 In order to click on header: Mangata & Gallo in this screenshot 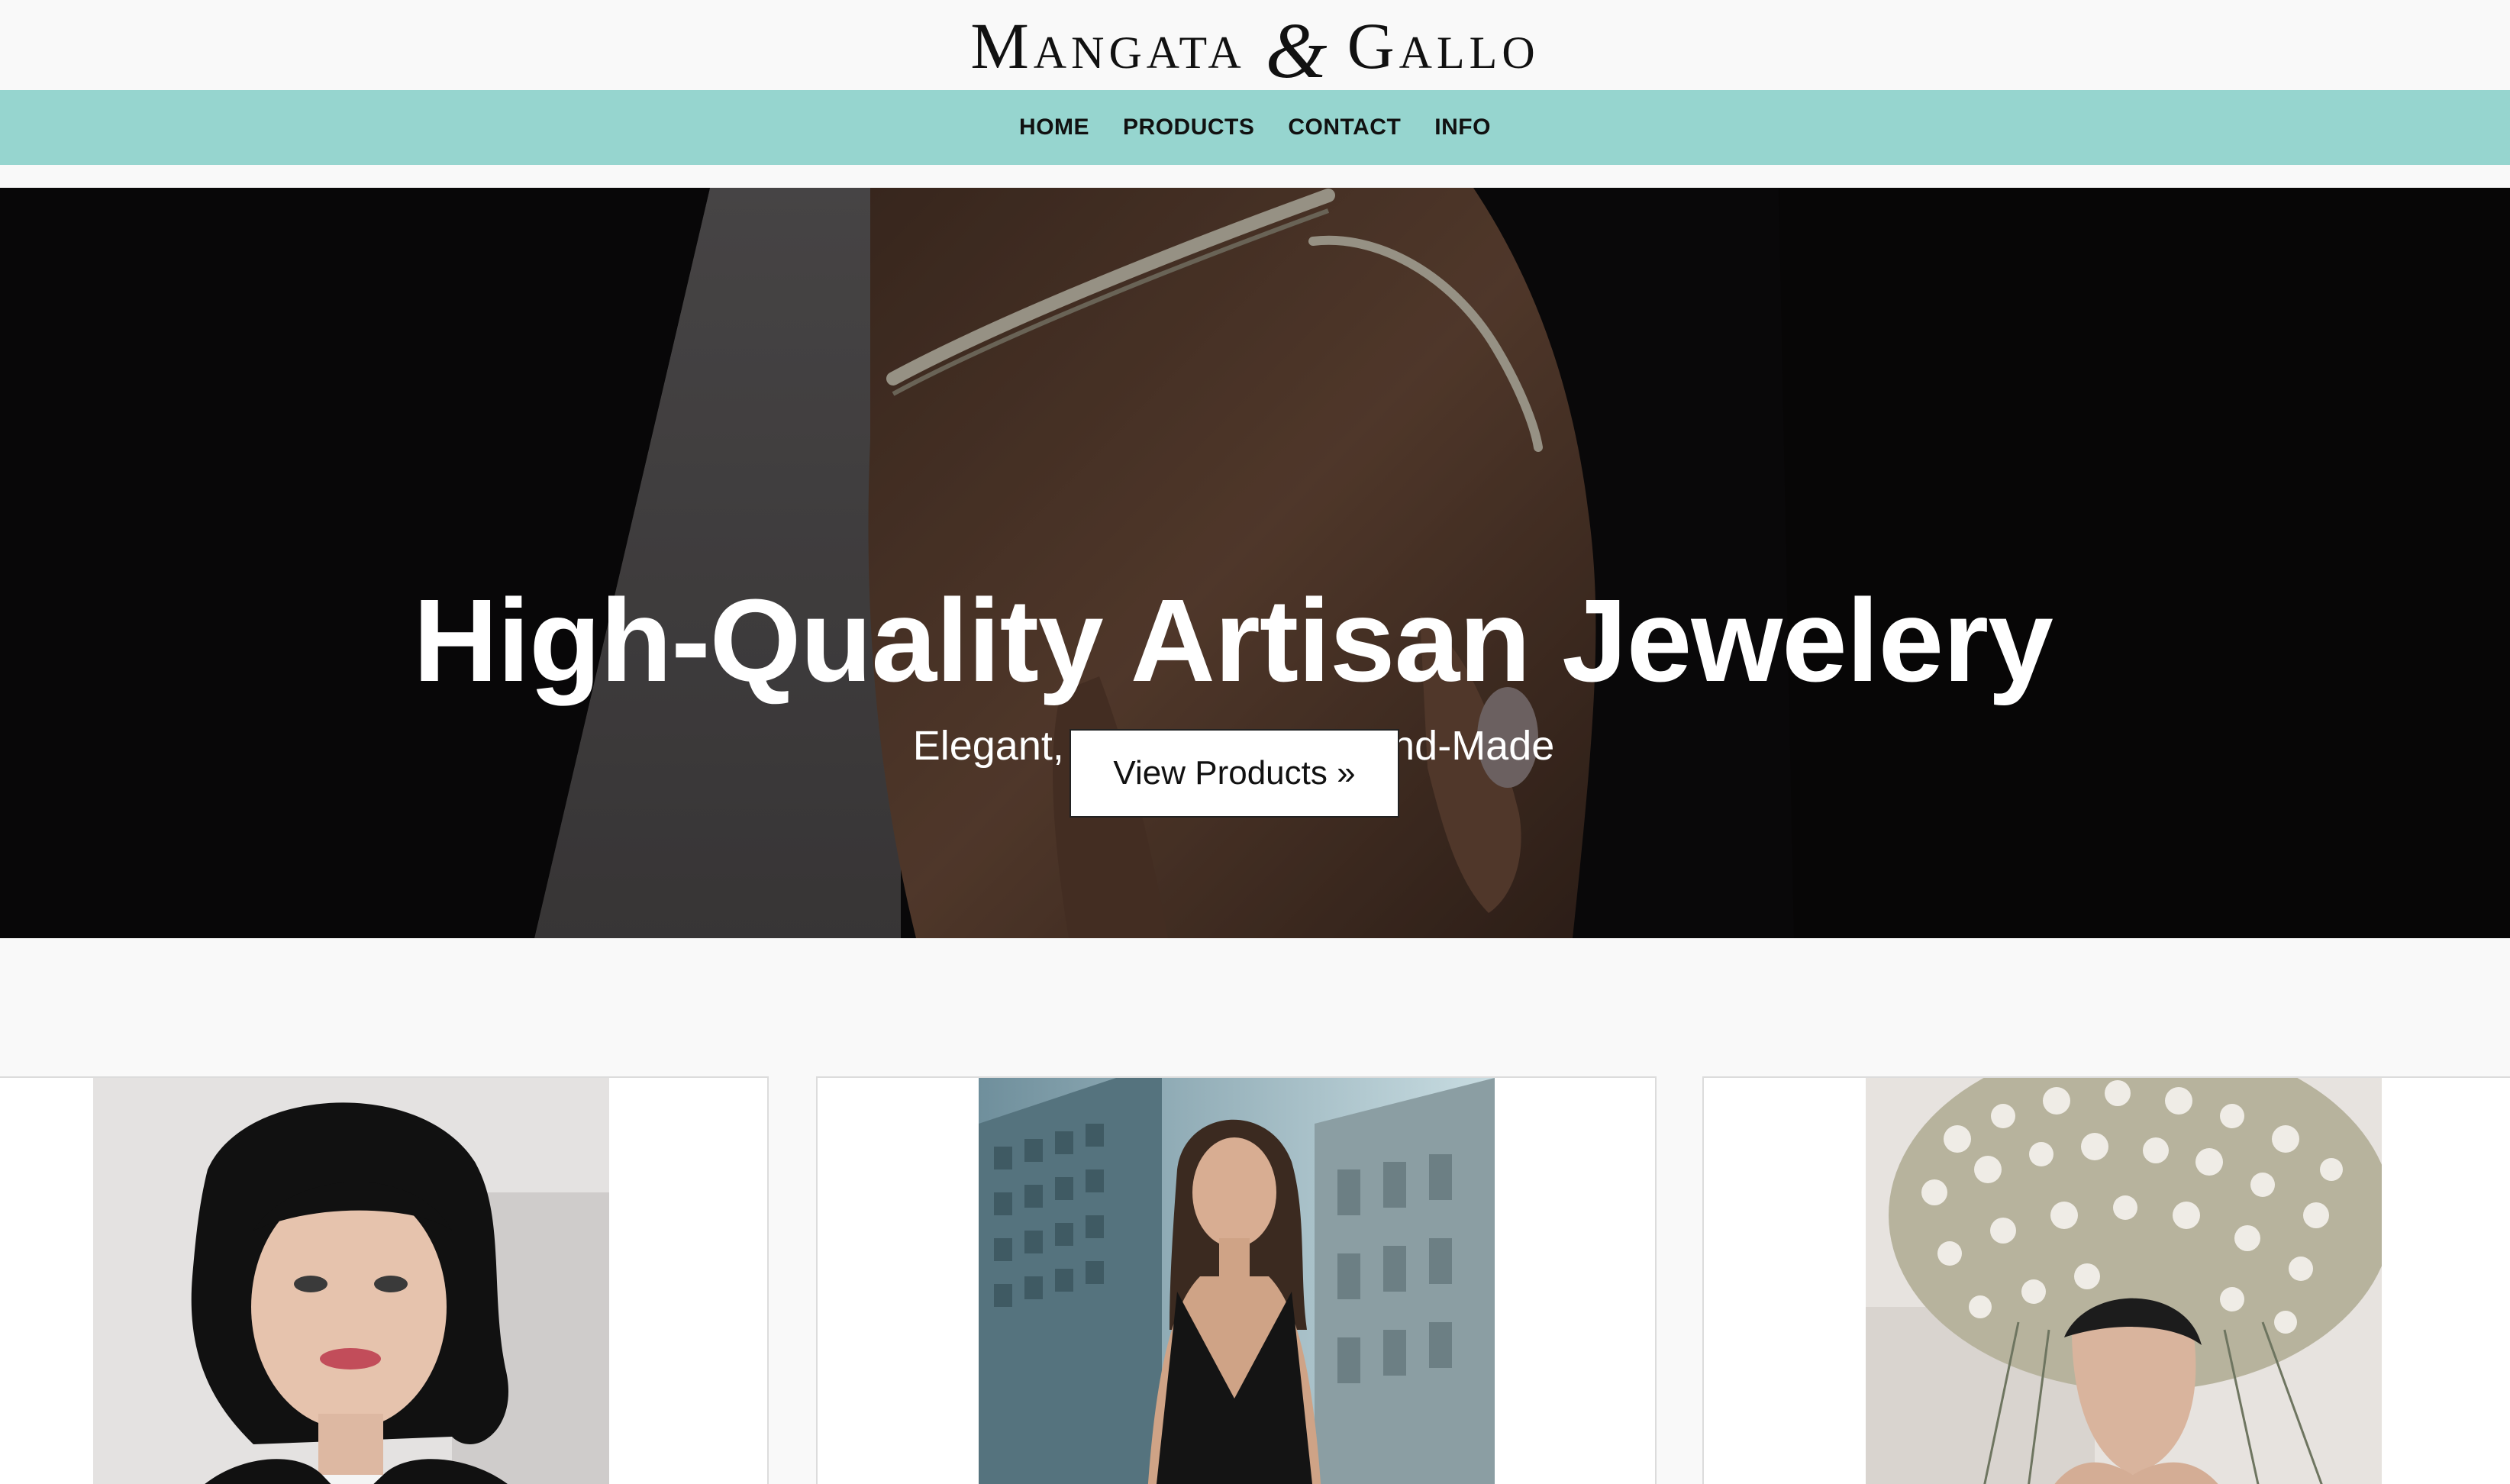, I will do `click(1255, 45)`.